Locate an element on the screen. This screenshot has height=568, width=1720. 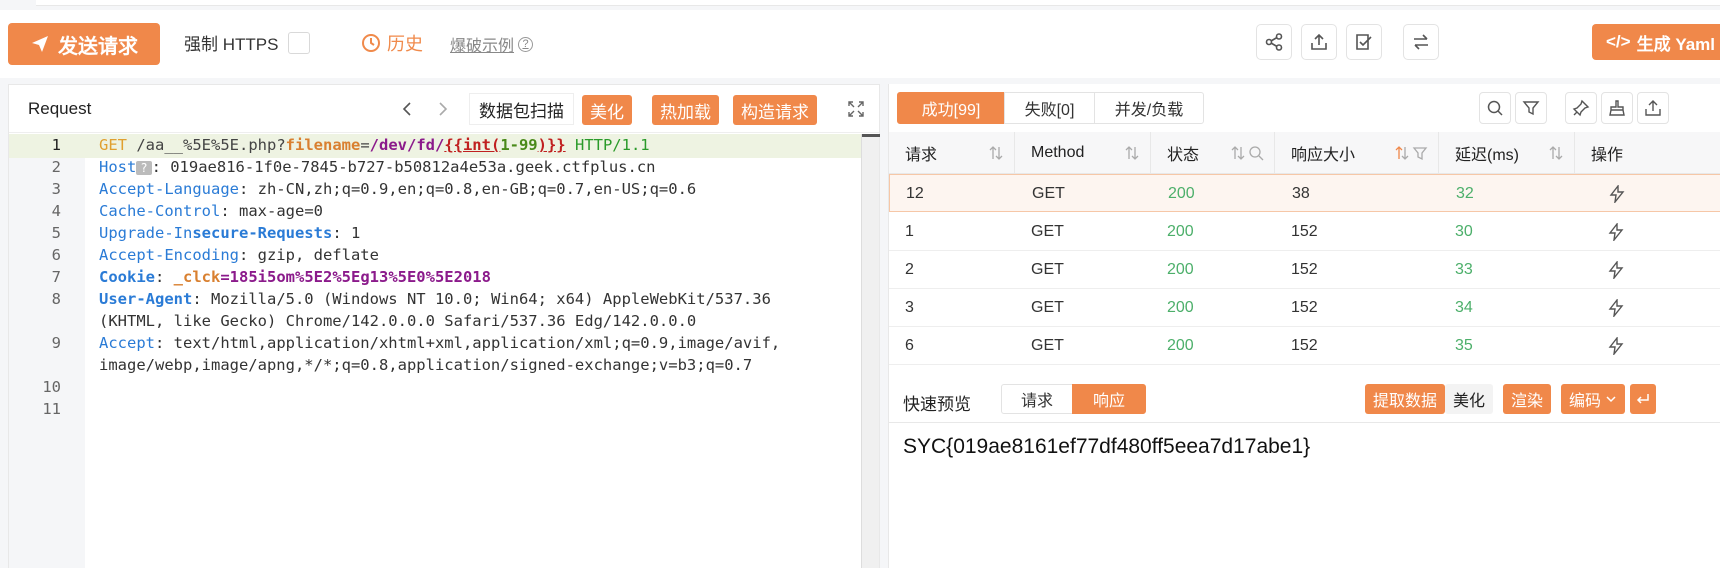
force-https-checkbox is located at coordinates (299, 42).